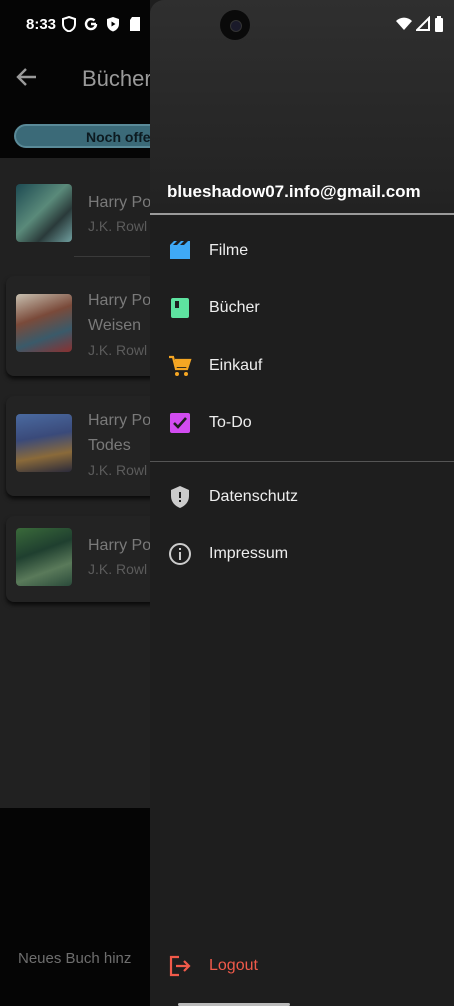  What do you see at coordinates (180, 308) in the screenshot?
I see `book-icon` at bounding box center [180, 308].